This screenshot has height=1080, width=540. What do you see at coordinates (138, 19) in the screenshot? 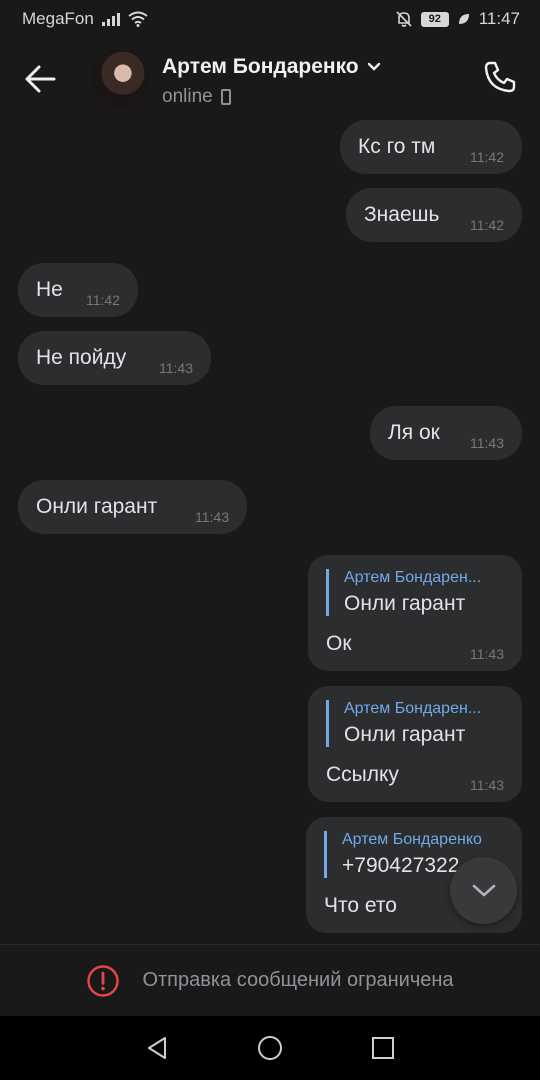
I see `wifi-icon` at bounding box center [138, 19].